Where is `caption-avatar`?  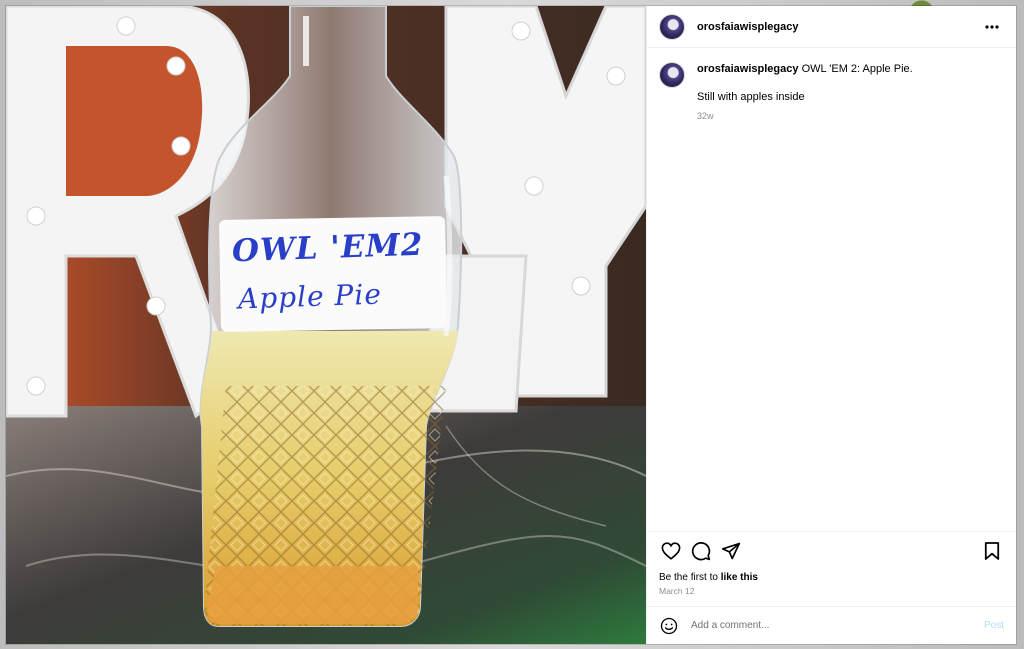 caption-avatar is located at coordinates (672, 75).